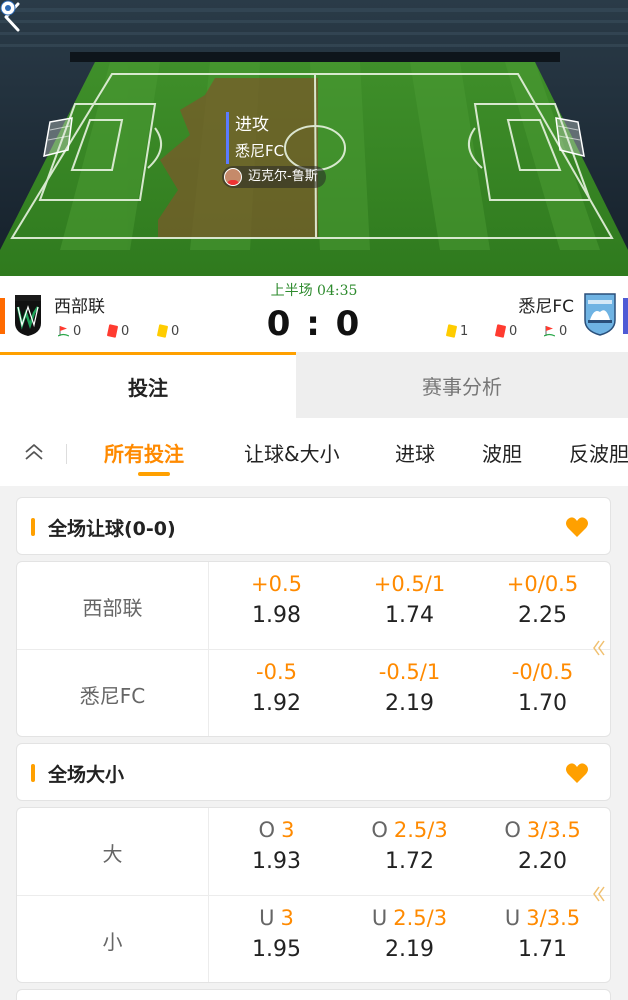 This screenshot has width=628, height=1000. What do you see at coordinates (542, 615) in the screenshot?
I see `odds-price: 2.25` at bounding box center [542, 615].